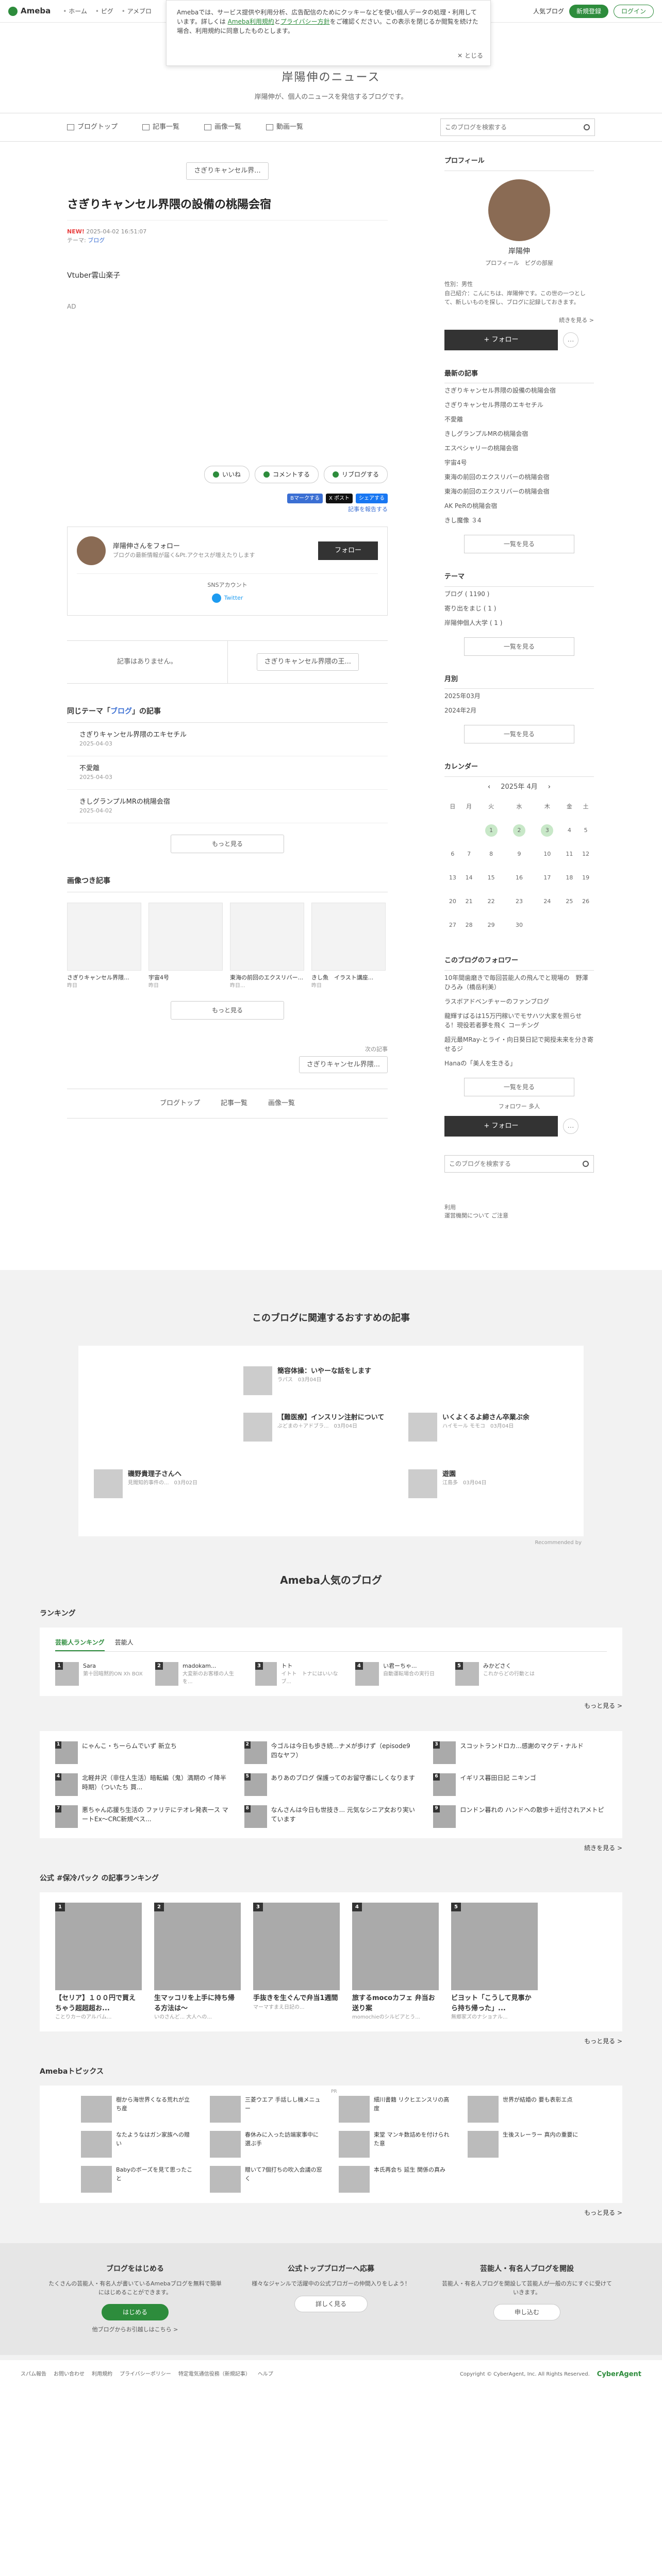 This screenshot has width=662, height=2576. Describe the element at coordinates (160, 127) in the screenshot. I see `nav-entry-list: 記事一覧` at that location.